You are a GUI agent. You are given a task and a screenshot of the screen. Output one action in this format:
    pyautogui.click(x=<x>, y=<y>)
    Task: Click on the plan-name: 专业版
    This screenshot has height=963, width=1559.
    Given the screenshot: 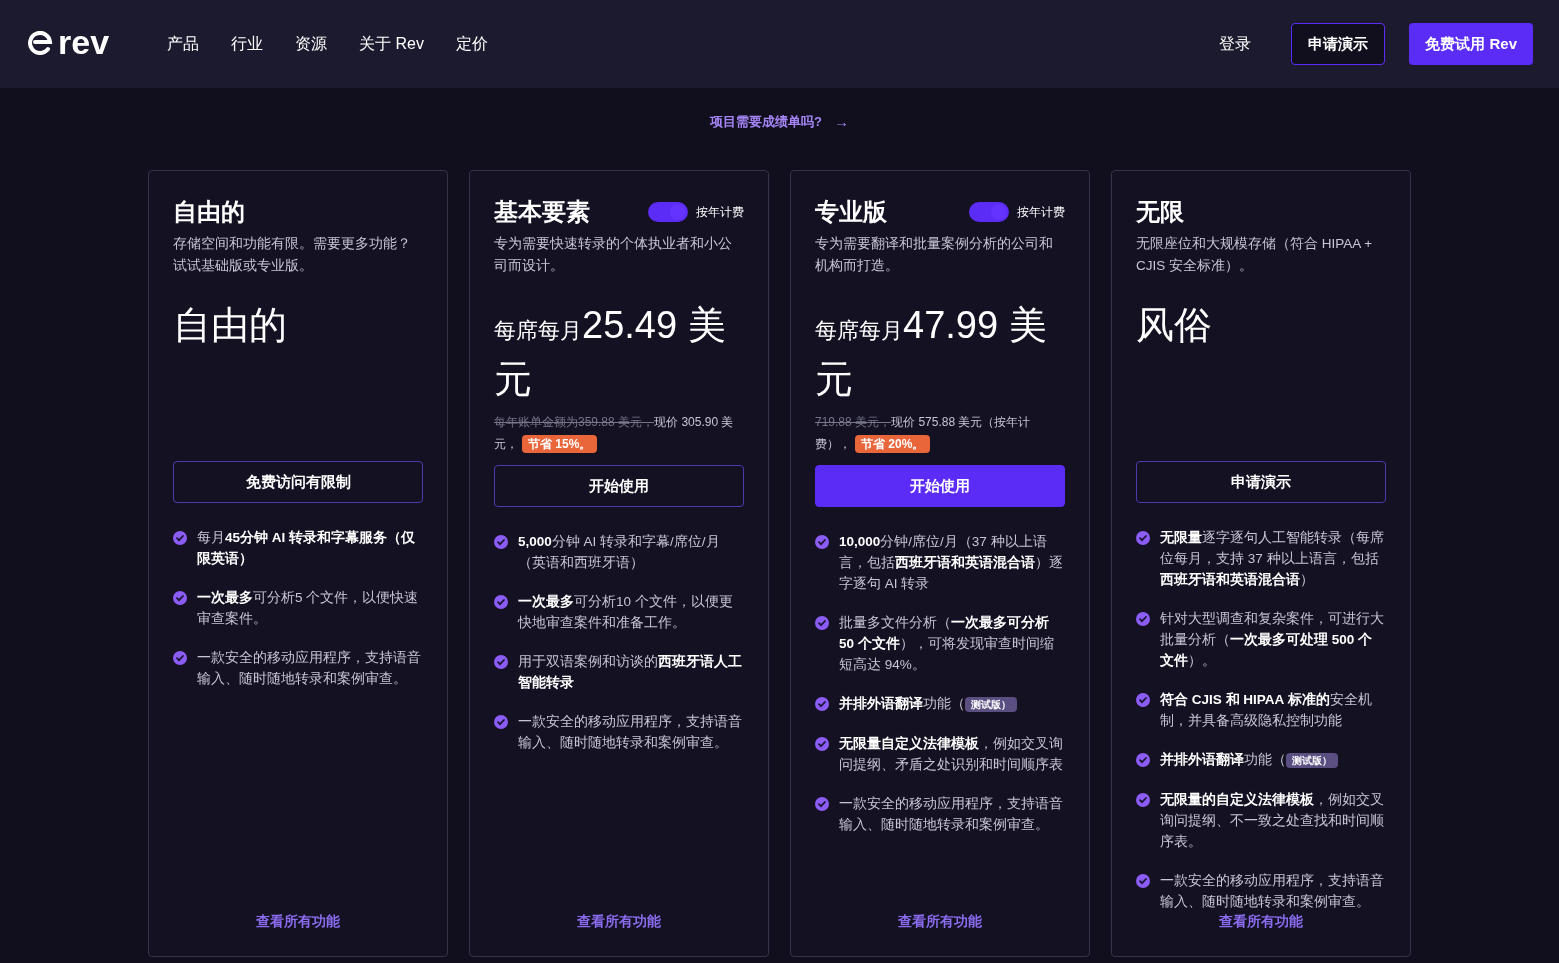 What is the action you would take?
    pyautogui.click(x=851, y=212)
    